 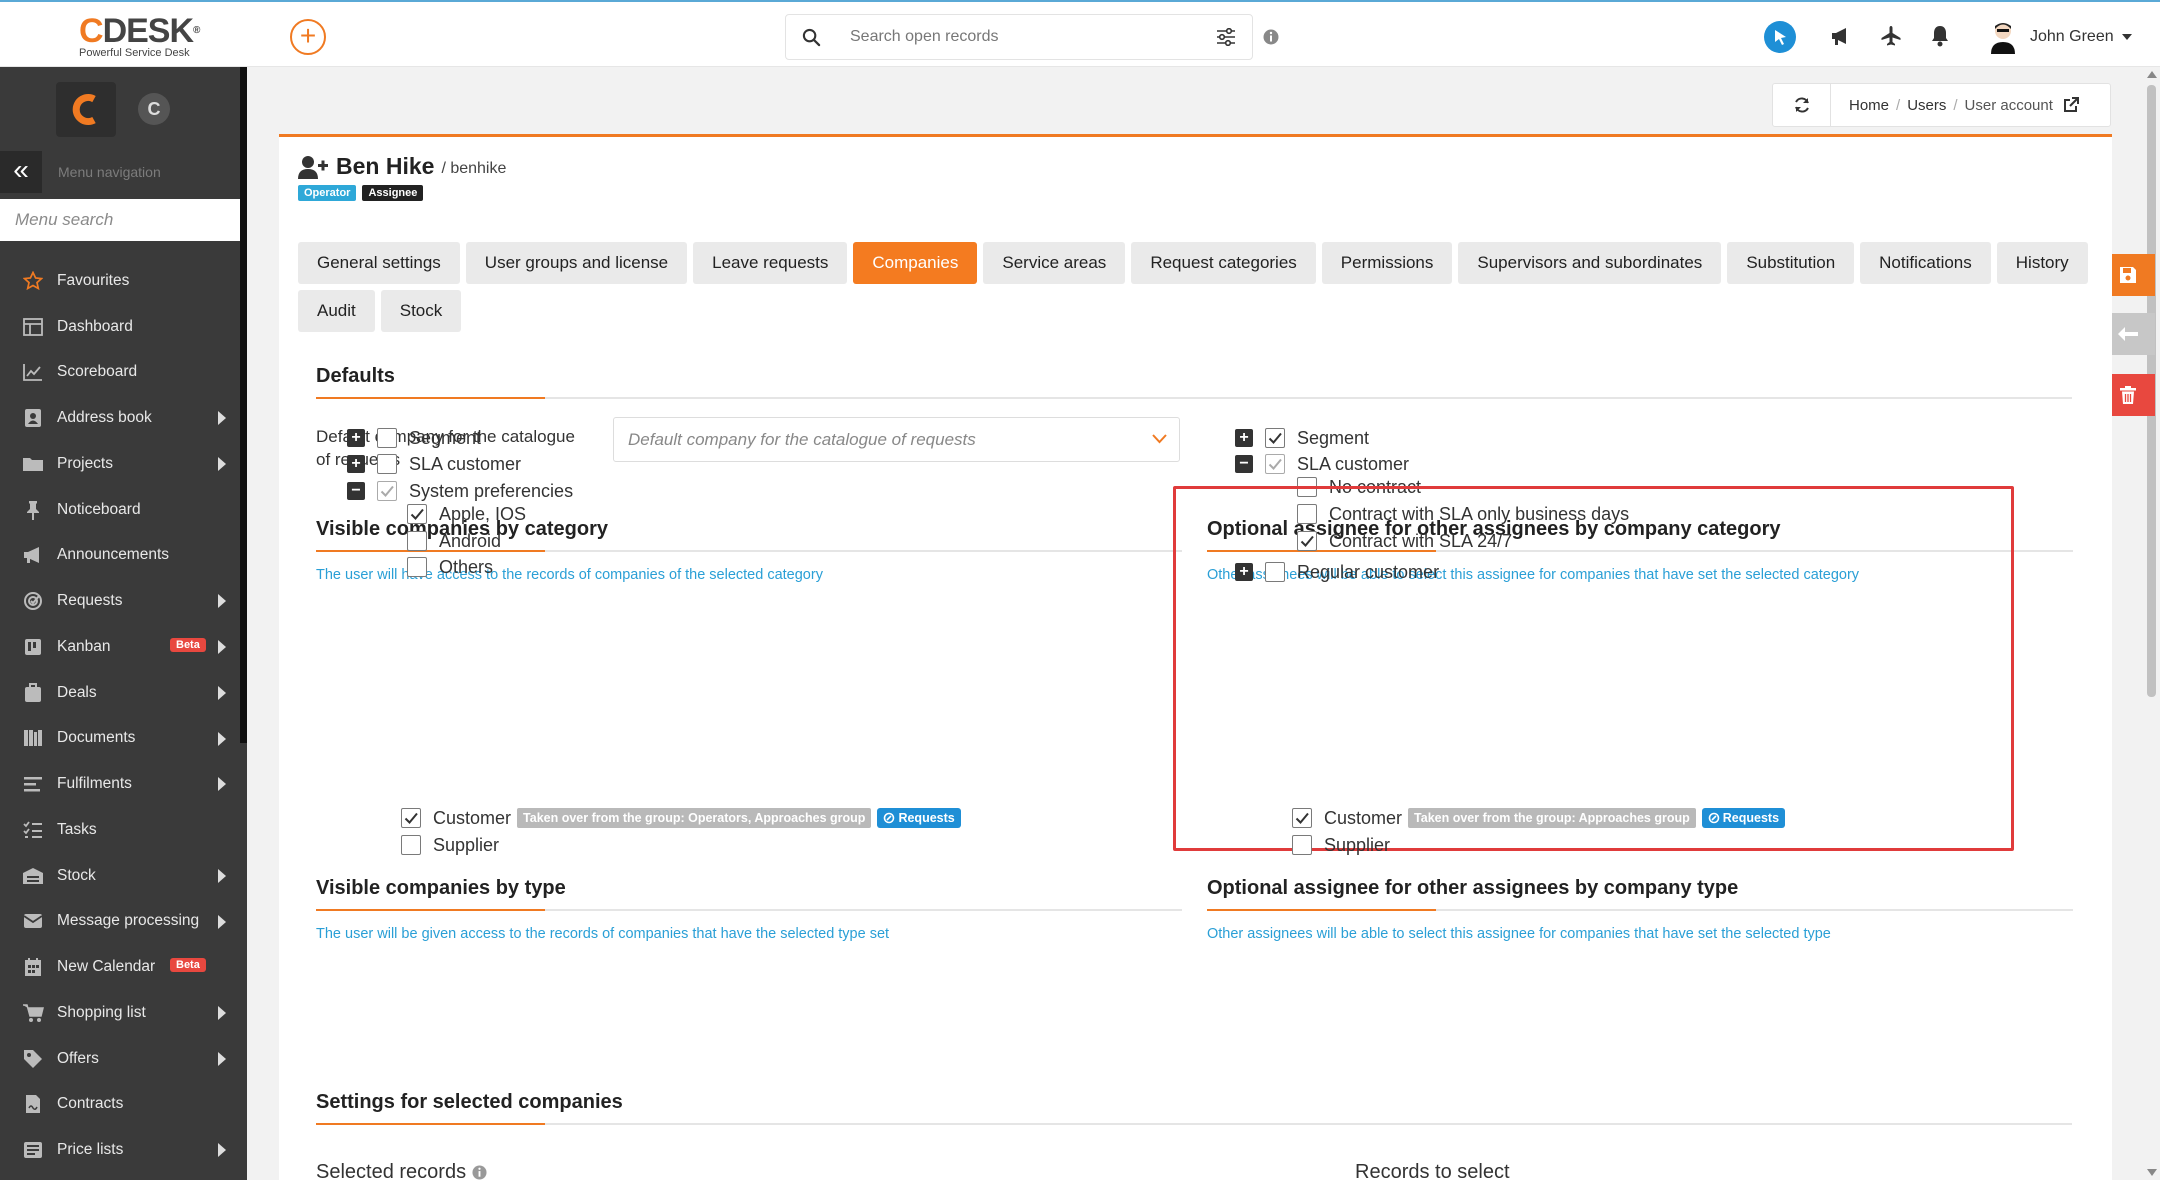 I want to click on sidebar-item-fulfilments: Fulfilments, so click(x=120, y=784).